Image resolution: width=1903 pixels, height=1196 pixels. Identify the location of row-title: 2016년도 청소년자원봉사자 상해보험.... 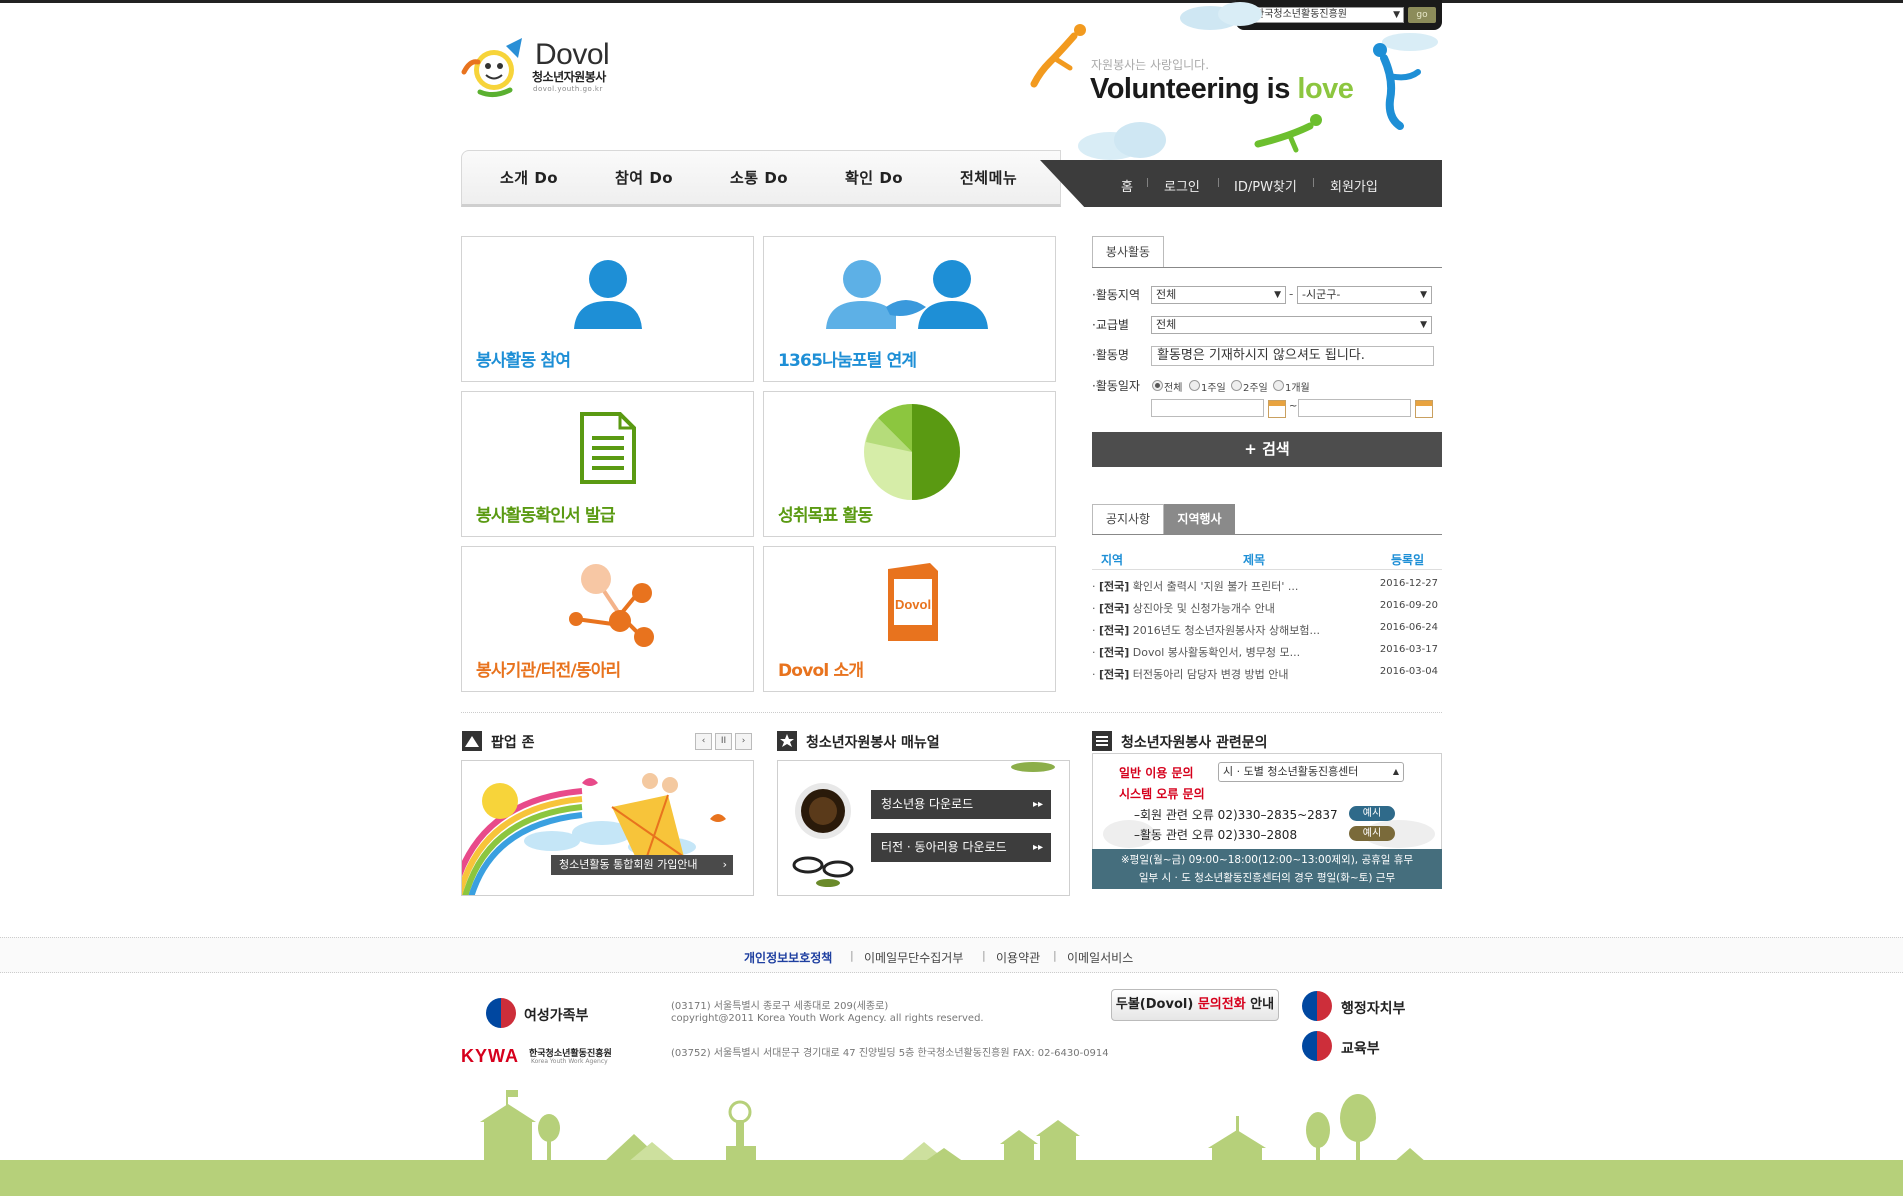
(1226, 630).